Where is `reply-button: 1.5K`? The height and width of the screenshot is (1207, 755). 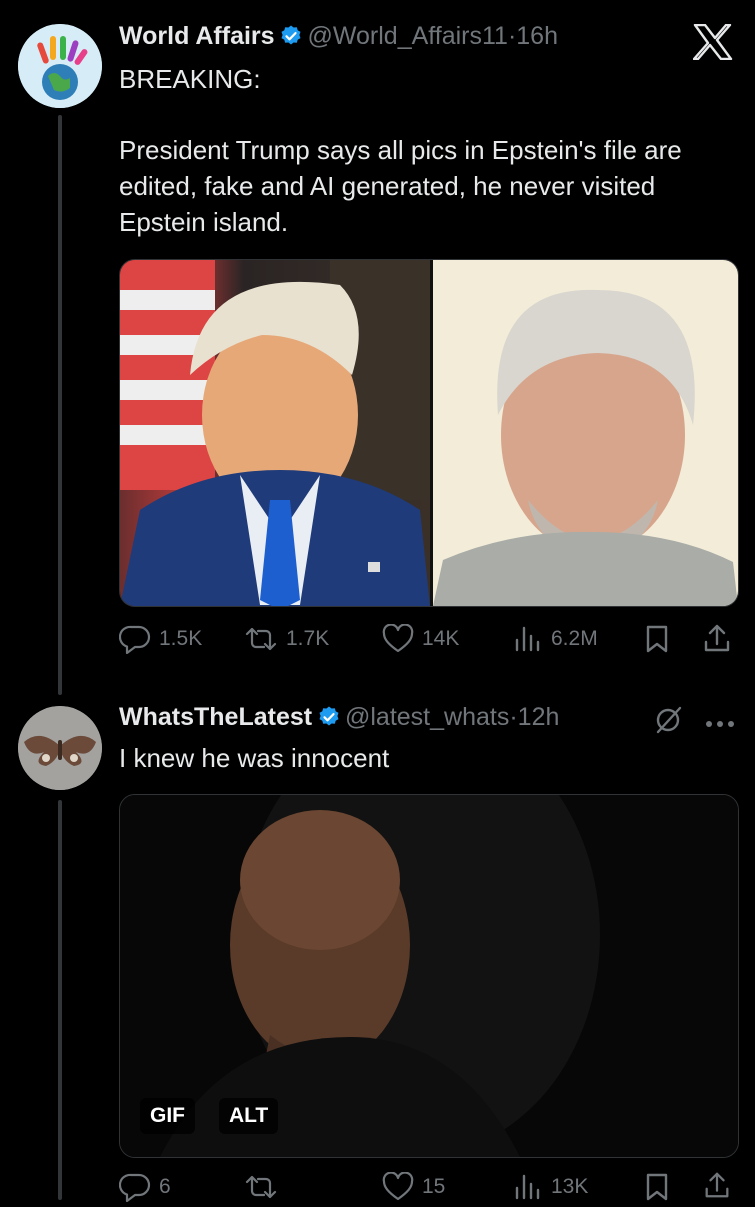 reply-button: 1.5K is located at coordinates (160, 639).